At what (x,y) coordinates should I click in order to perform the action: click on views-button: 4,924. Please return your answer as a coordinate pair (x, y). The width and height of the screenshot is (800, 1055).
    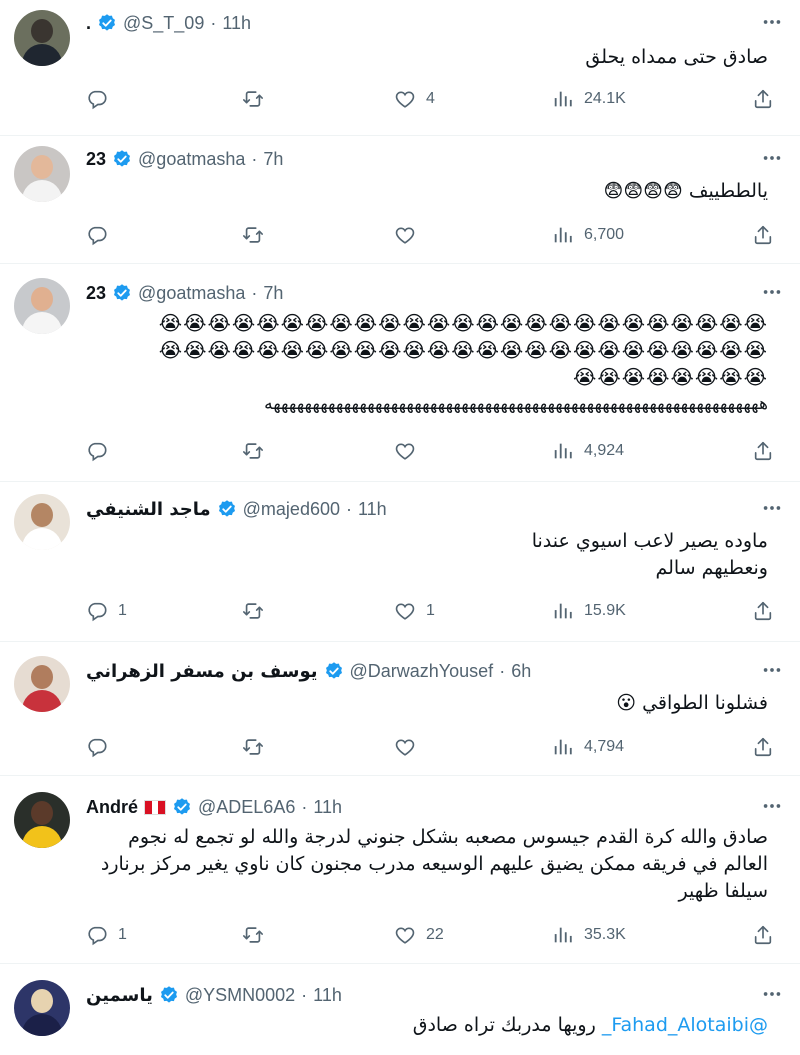
    Looking at the image, I should click on (588, 451).